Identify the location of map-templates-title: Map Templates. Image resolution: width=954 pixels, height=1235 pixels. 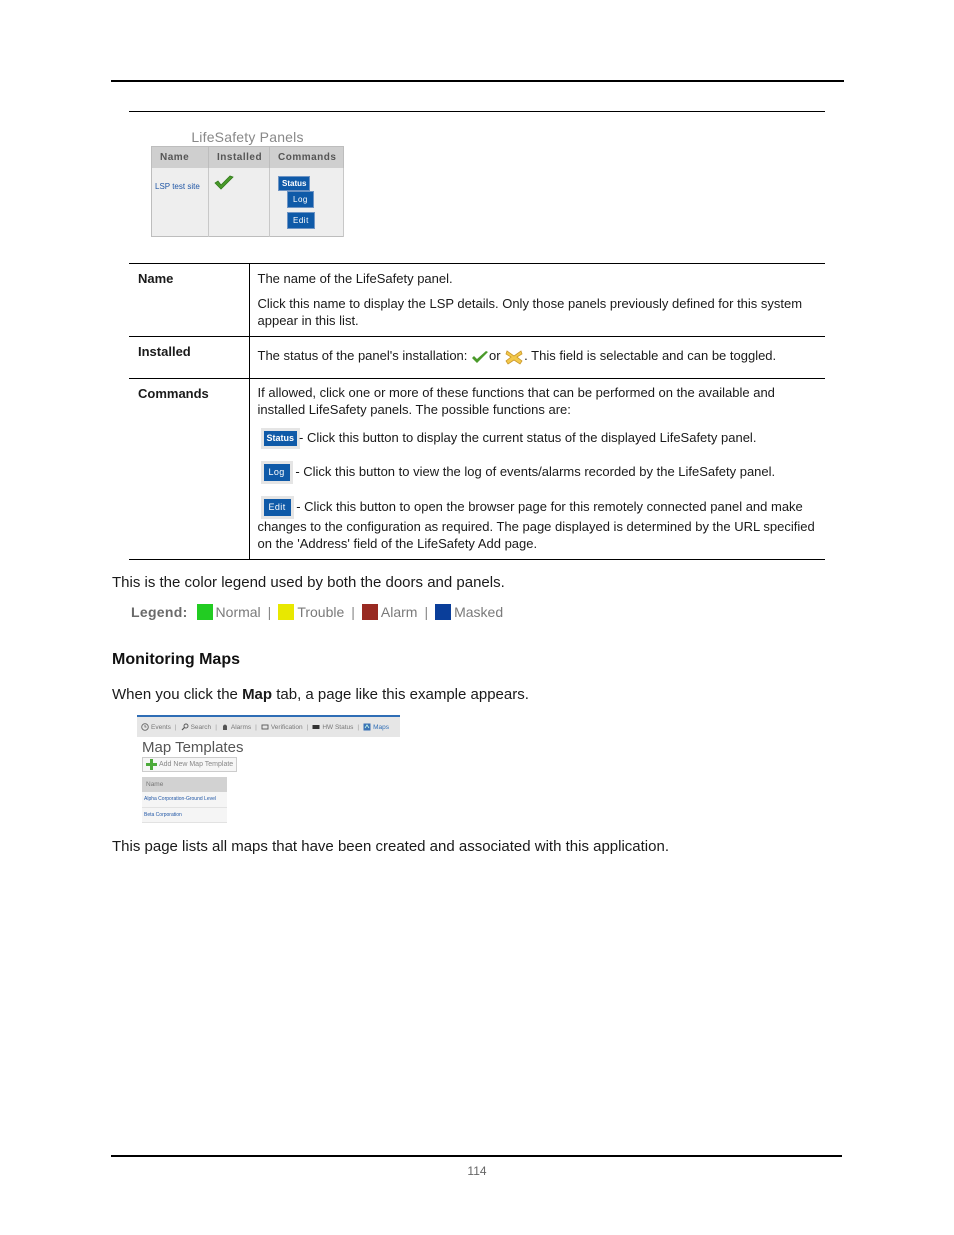
(193, 747).